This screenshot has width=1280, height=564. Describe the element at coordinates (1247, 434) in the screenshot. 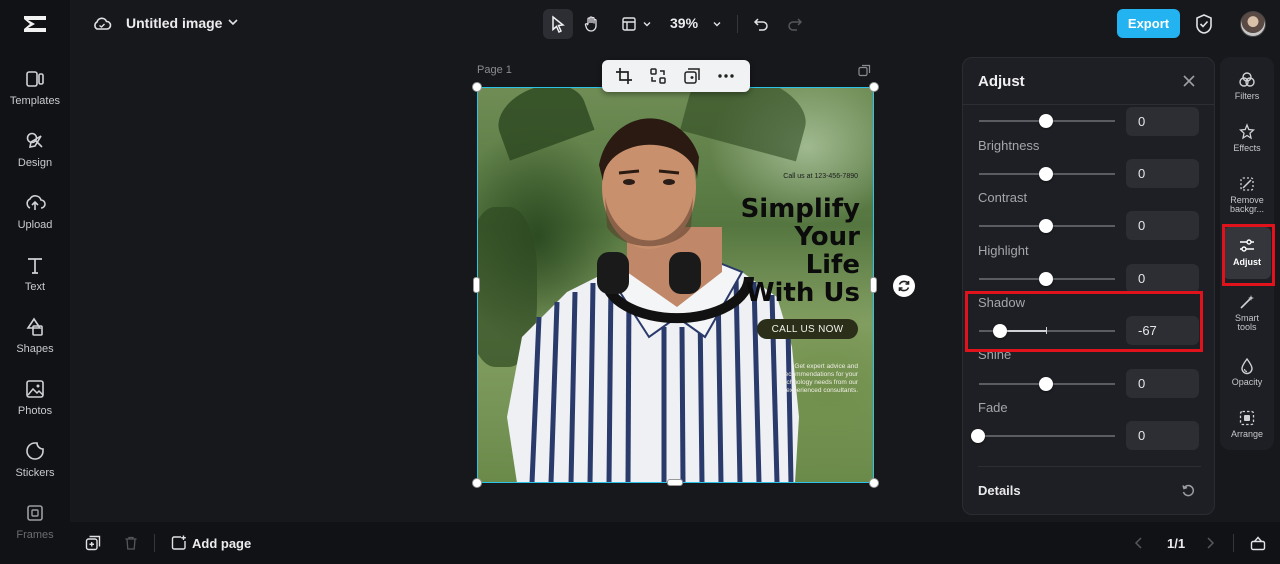

I see `tool-label: Arrange` at that location.